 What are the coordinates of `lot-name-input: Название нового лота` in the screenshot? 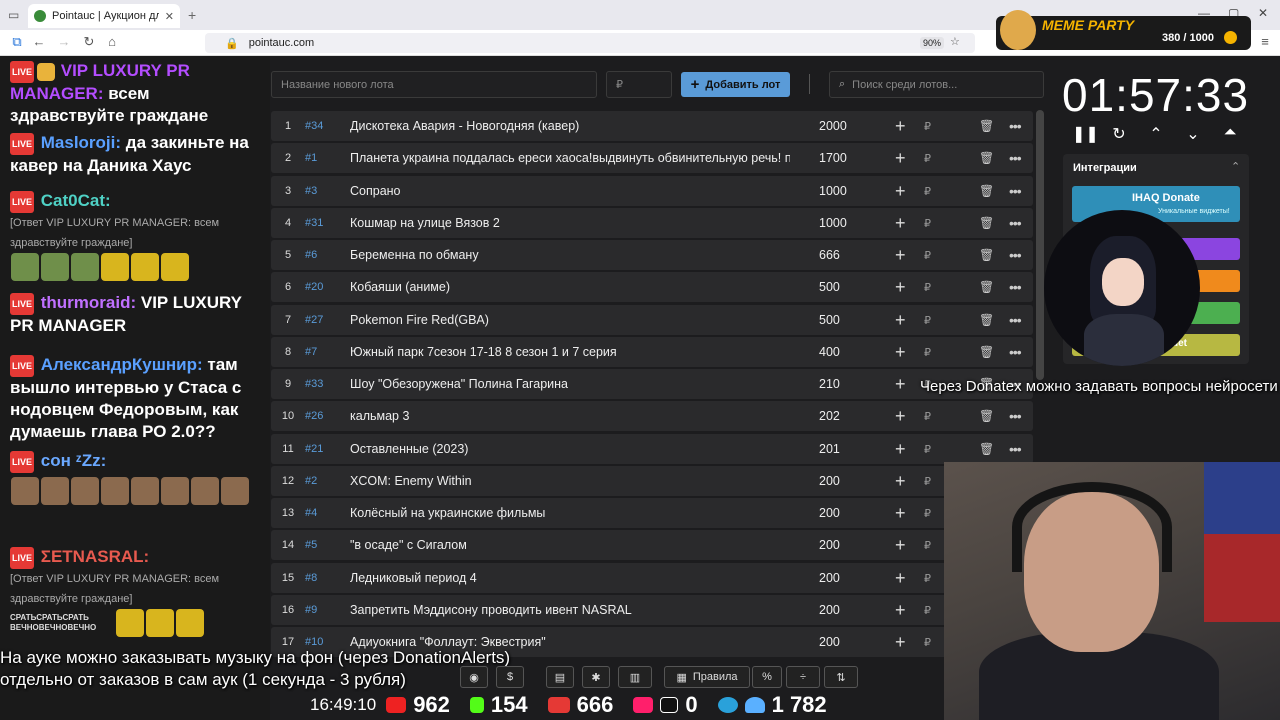 It's located at (434, 84).